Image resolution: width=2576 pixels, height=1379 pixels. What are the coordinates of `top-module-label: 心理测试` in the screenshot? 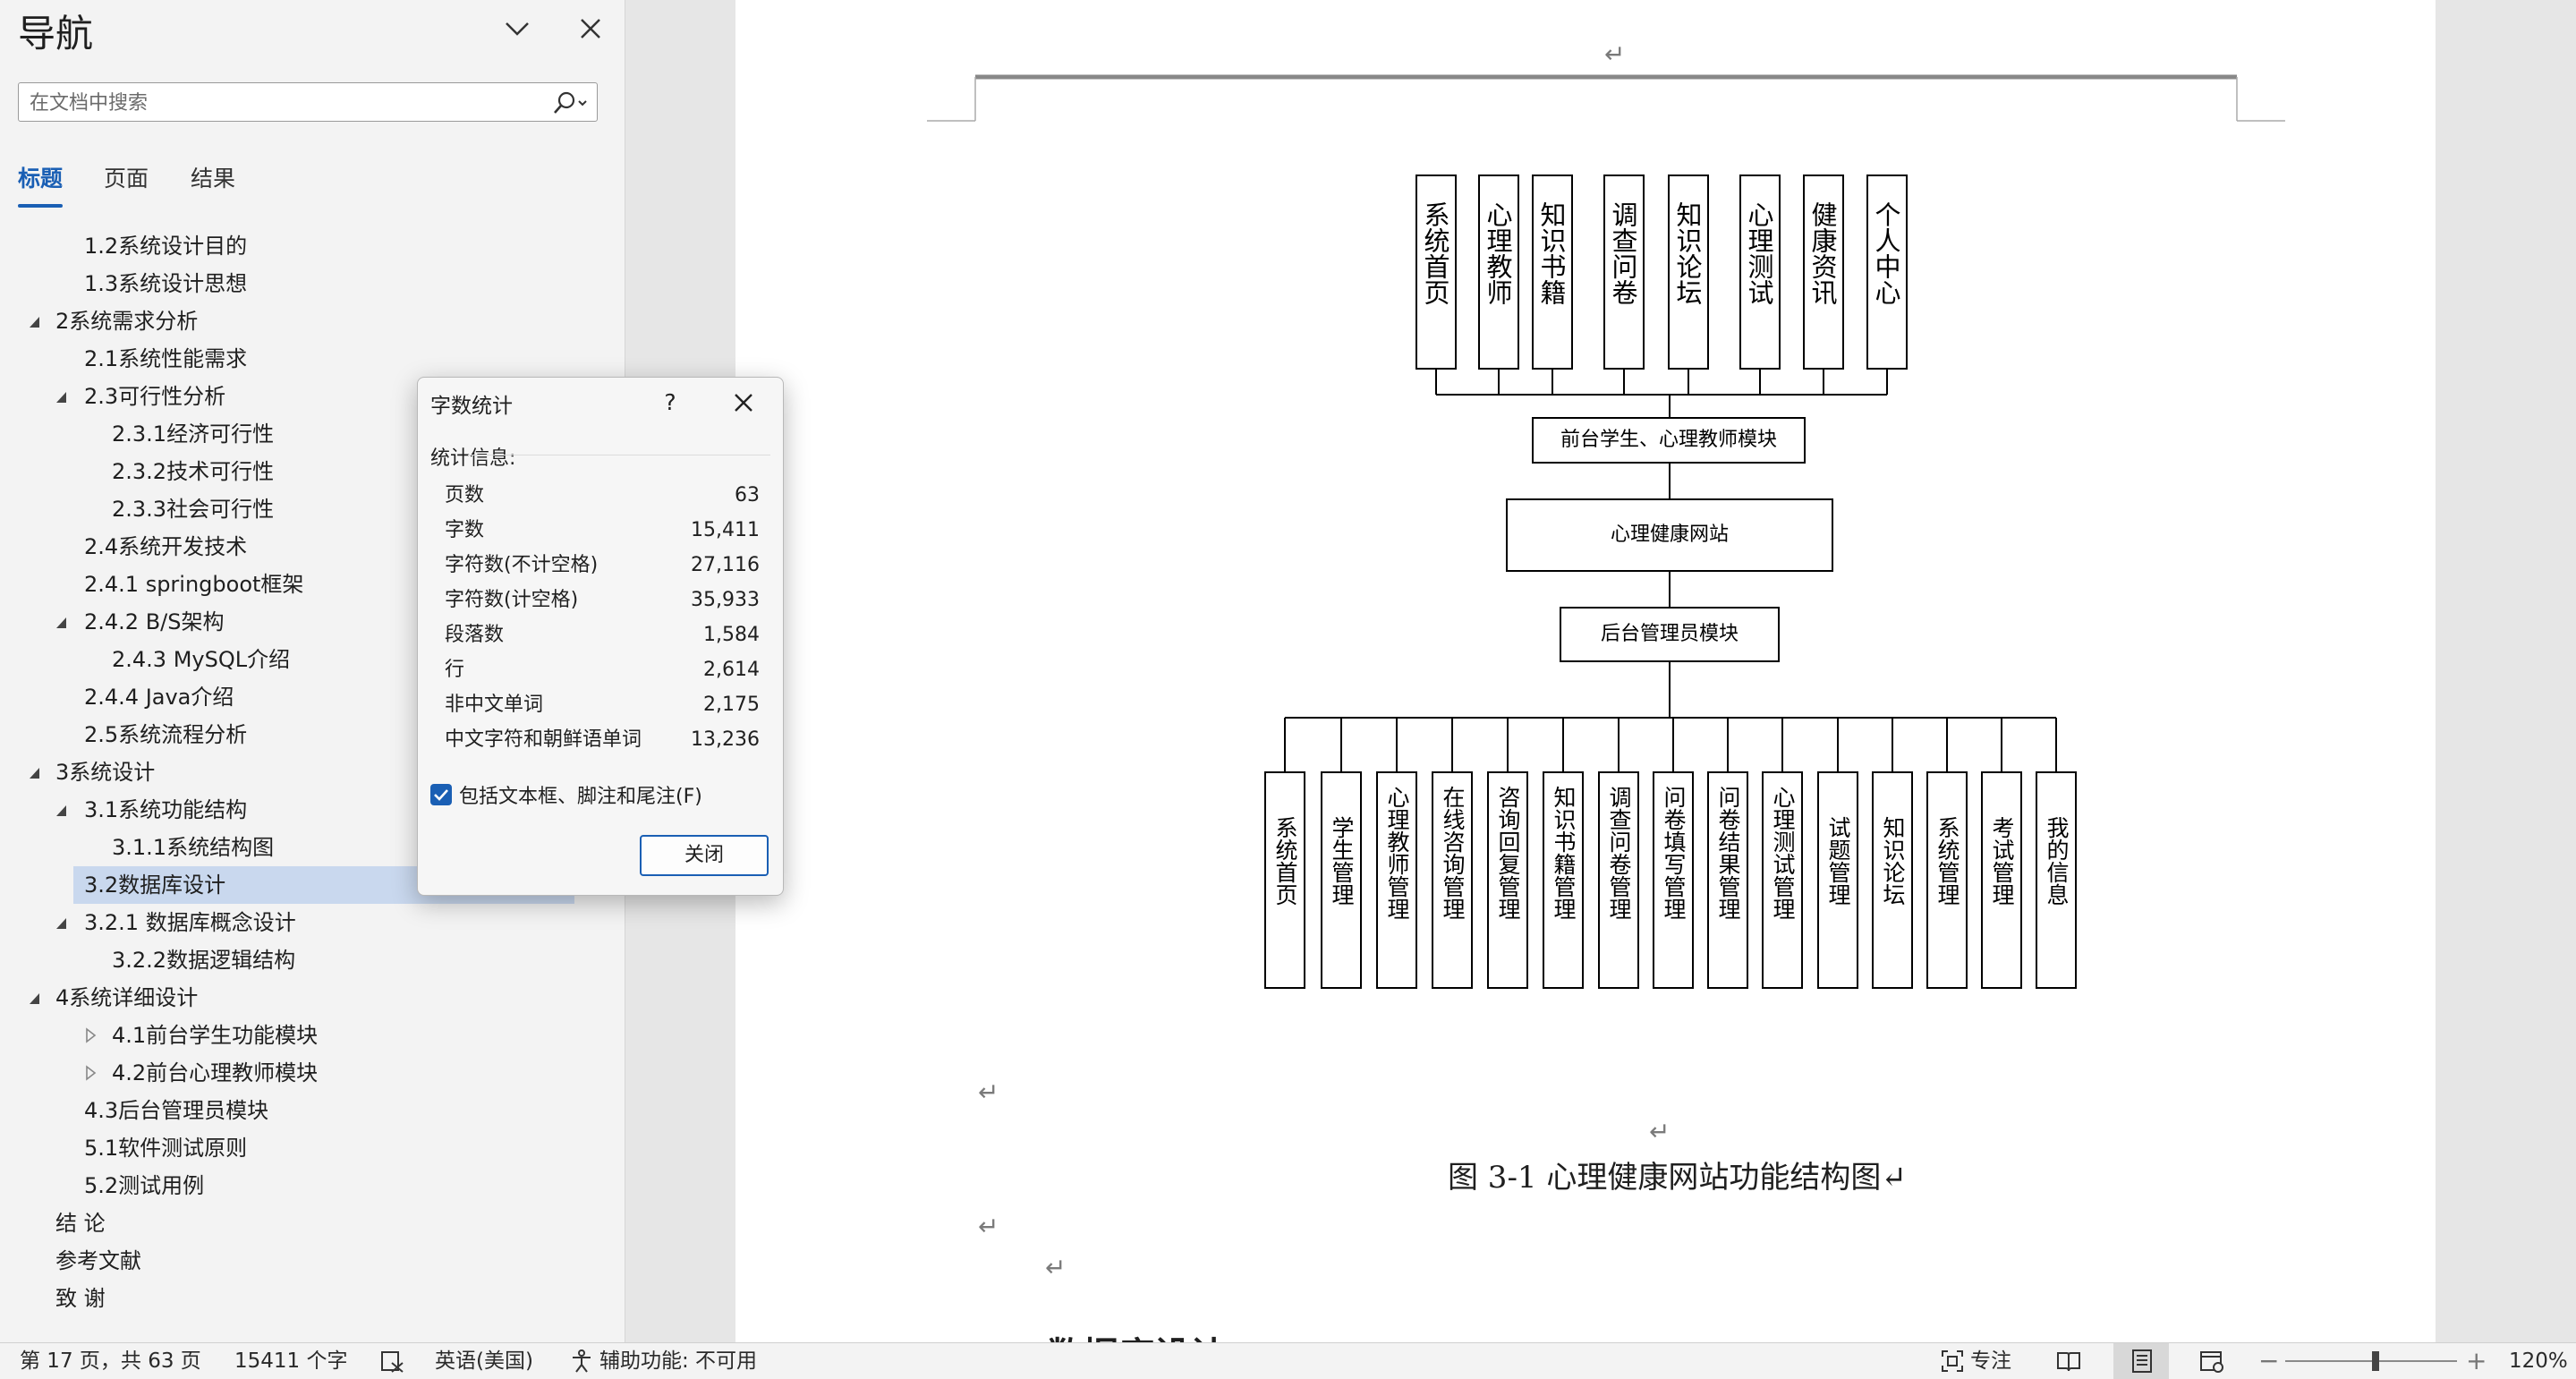 It's located at (1759, 253).